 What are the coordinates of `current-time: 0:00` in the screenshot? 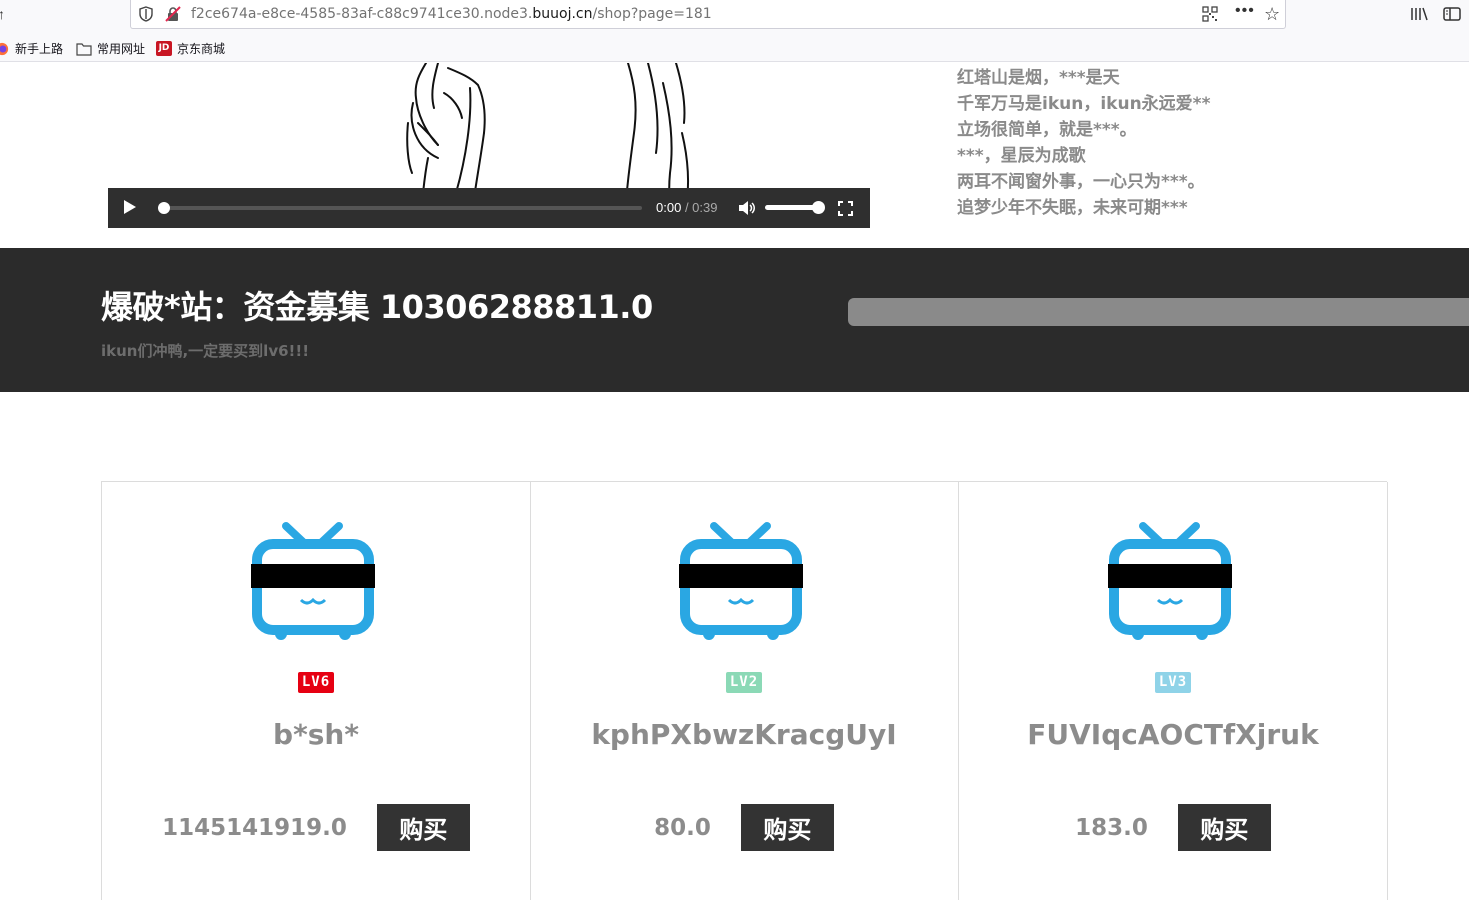 It's located at (669, 207).